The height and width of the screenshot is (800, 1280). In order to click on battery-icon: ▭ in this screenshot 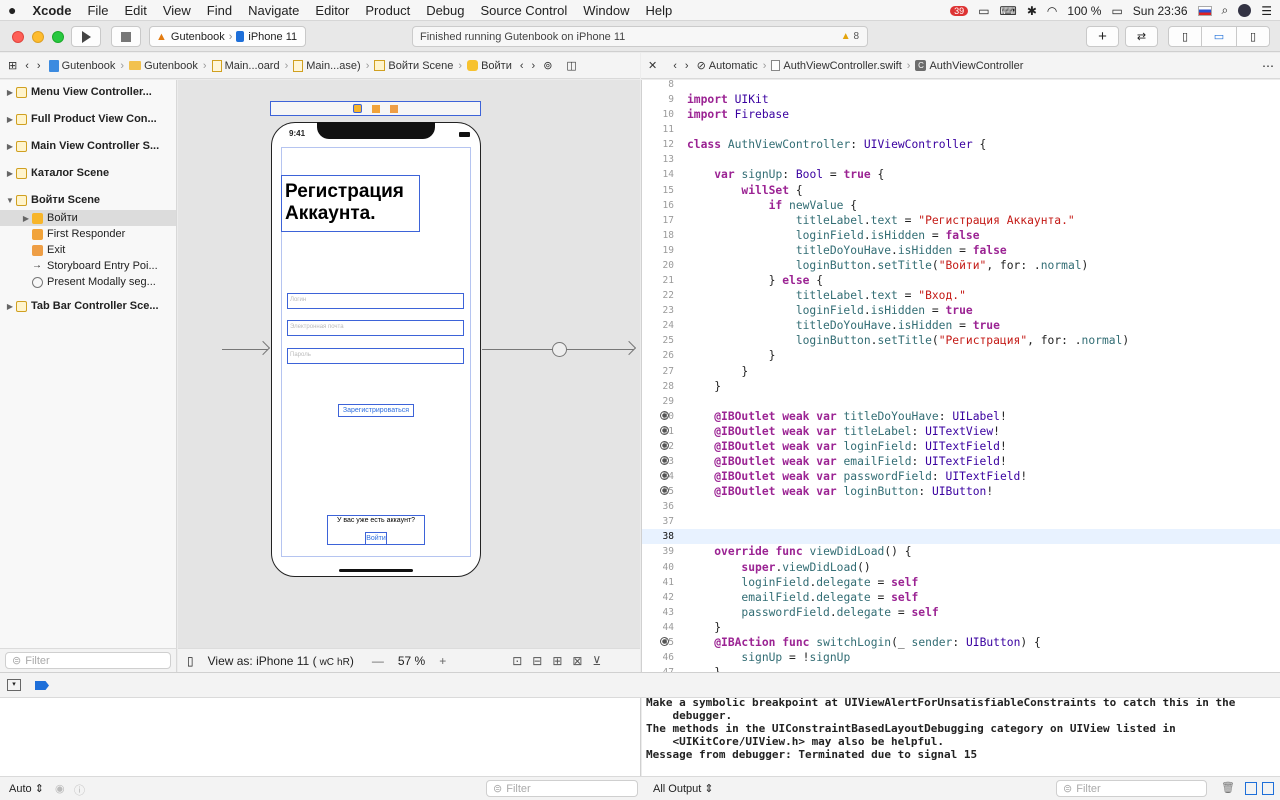, I will do `click(1116, 11)`.